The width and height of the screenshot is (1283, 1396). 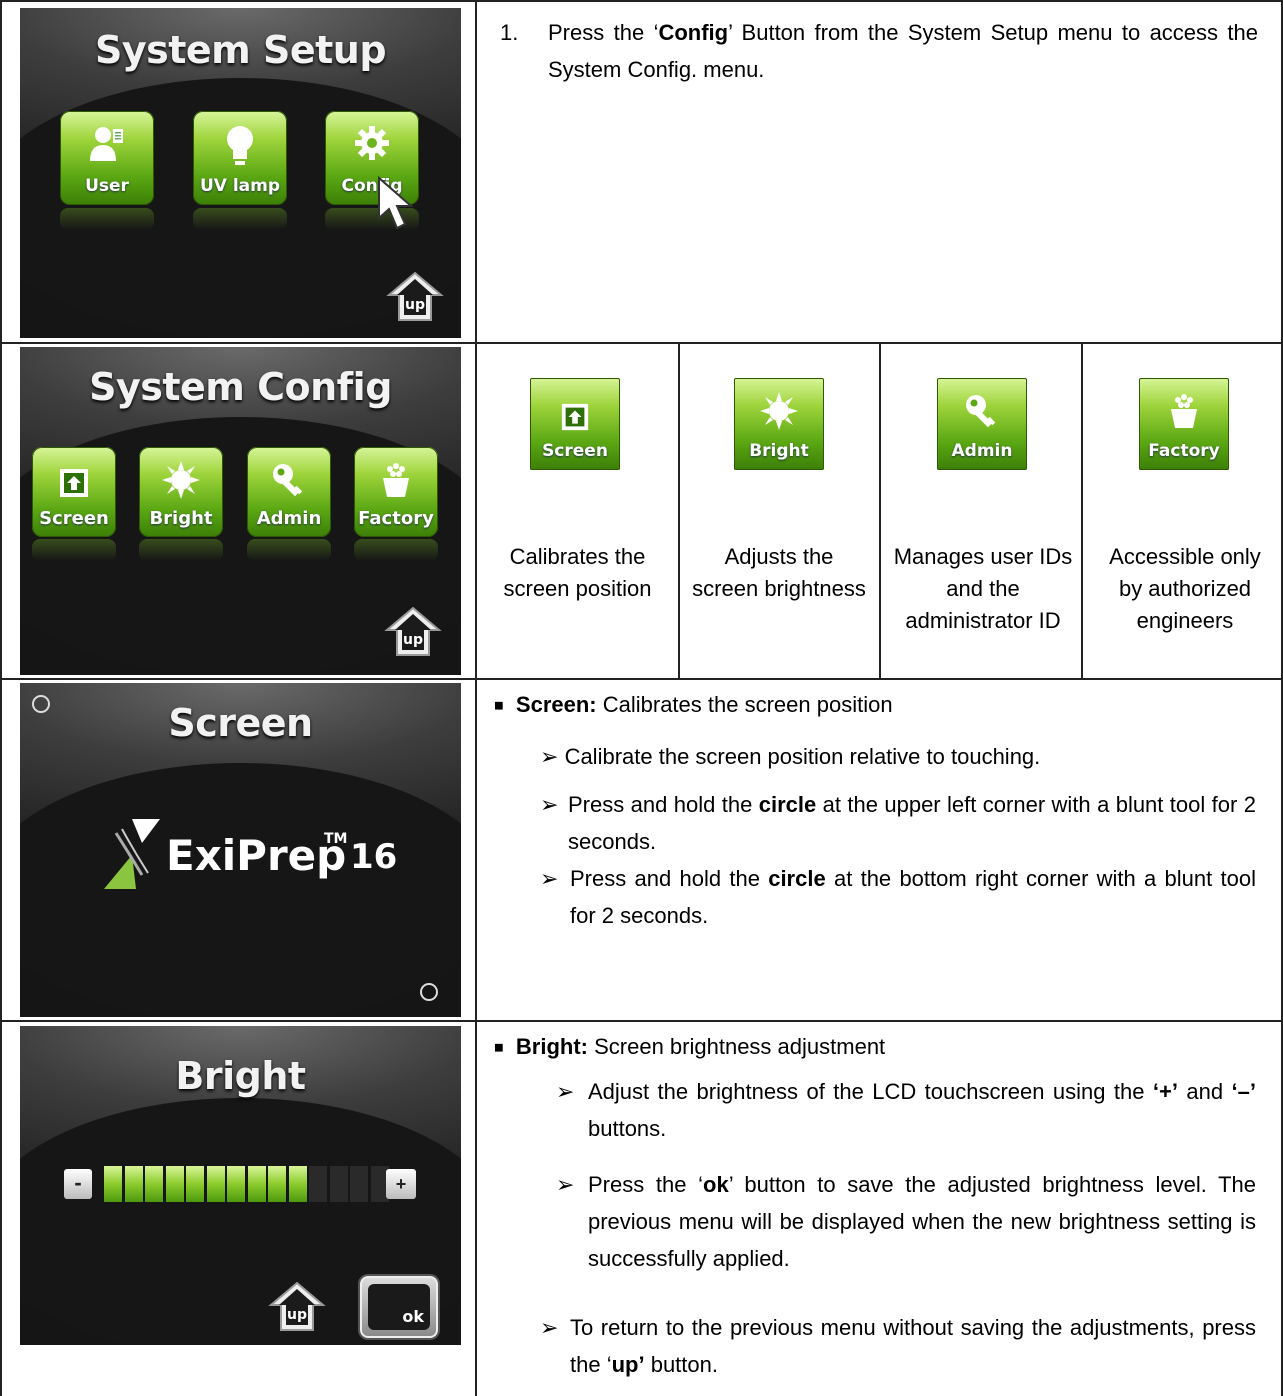 What do you see at coordinates (374, 857) in the screenshot?
I see `logo-number: 16` at bounding box center [374, 857].